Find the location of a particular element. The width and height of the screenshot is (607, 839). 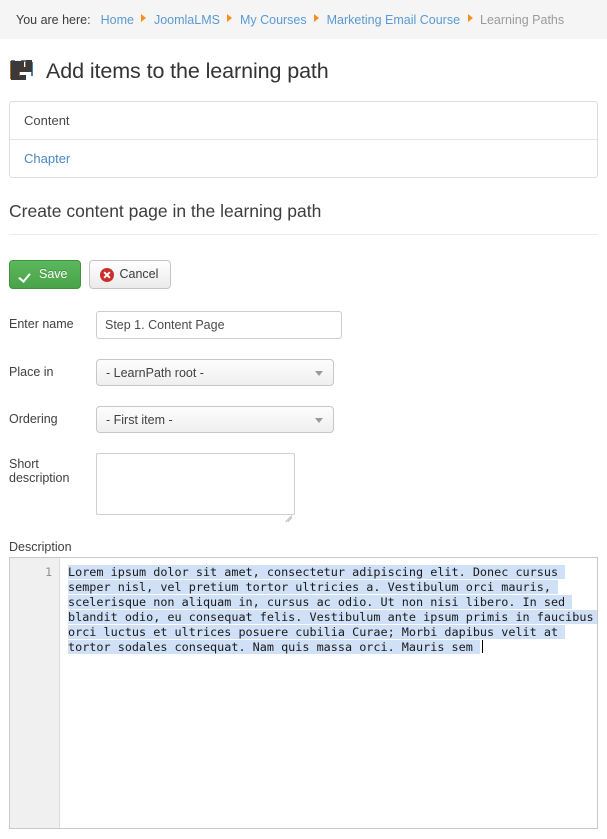

breadcrumb-item-my-courses: My Courses is located at coordinates (273, 20).